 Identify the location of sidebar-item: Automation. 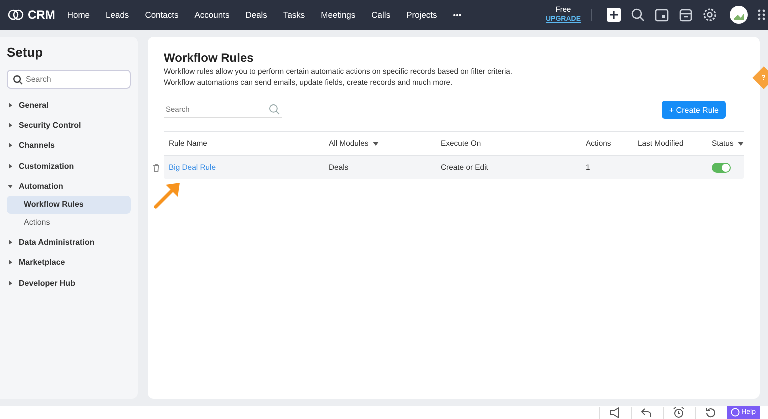
(69, 186).